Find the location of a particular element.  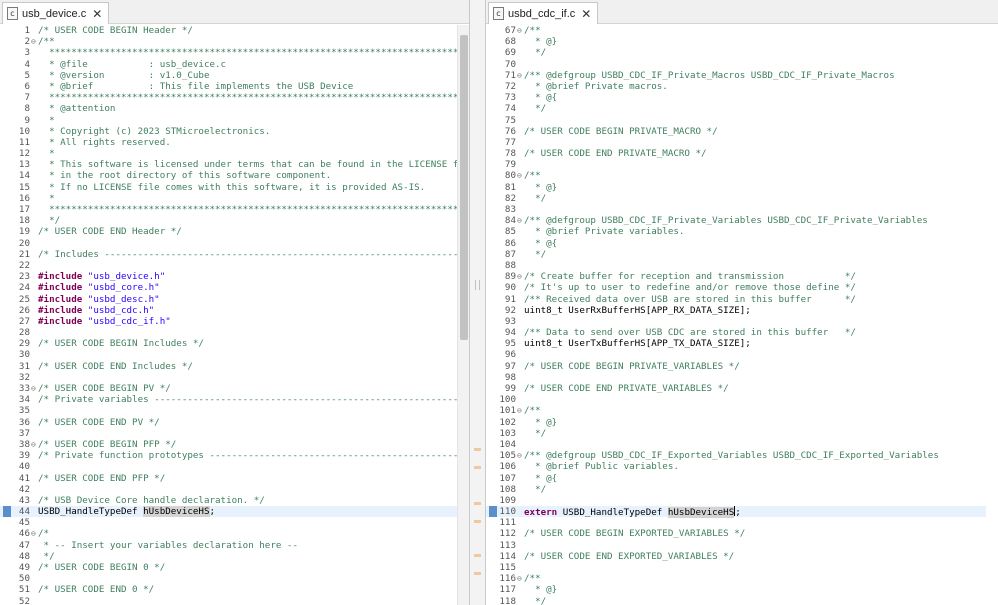

code-line: 116 ⊖/** is located at coordinates (736, 578).